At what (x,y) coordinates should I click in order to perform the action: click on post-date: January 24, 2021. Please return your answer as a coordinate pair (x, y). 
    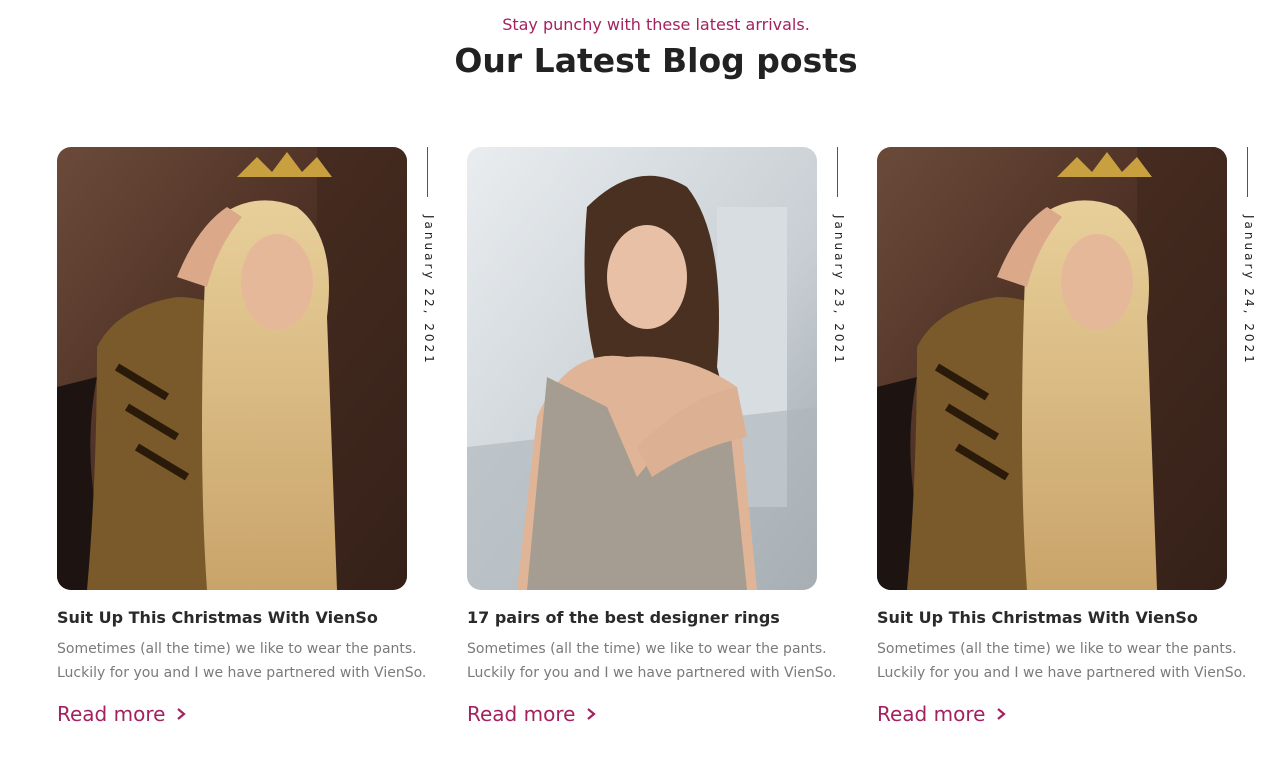
    Looking at the image, I should click on (1249, 290).